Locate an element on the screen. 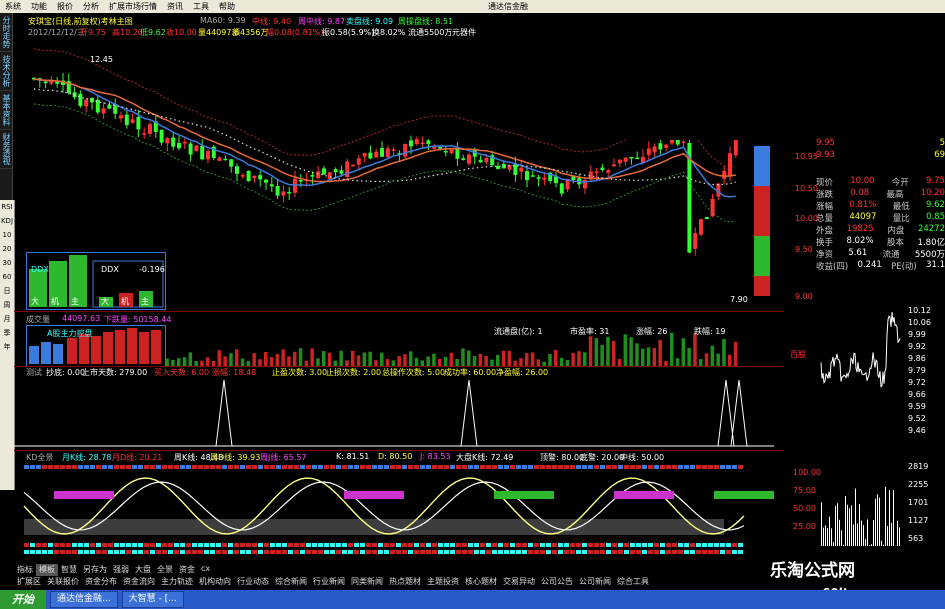 Image resolution: width=945 pixels, height=609 pixels. tab-market: 大盘 is located at coordinates (143, 570).